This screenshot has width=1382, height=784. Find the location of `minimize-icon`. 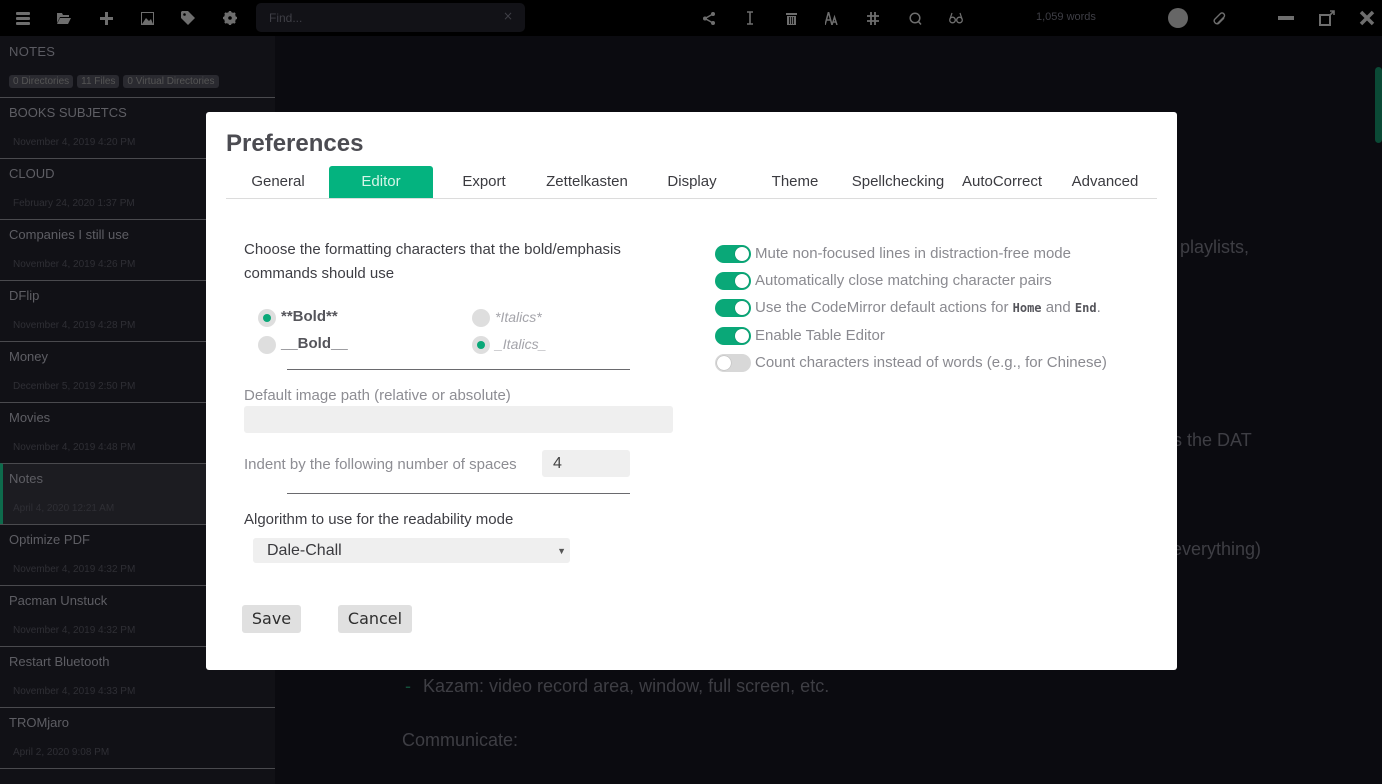

minimize-icon is located at coordinates (1286, 18).